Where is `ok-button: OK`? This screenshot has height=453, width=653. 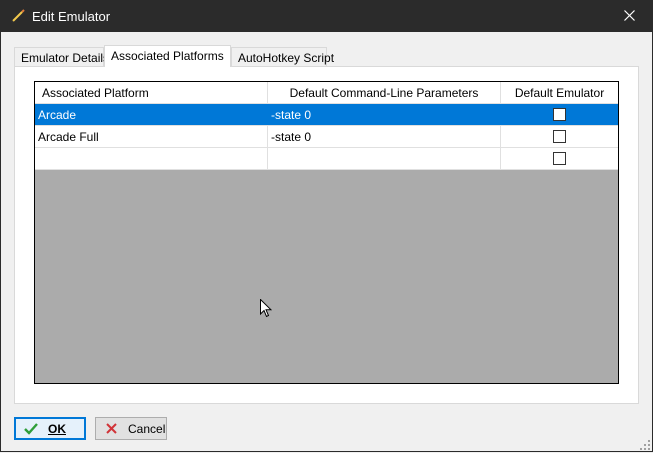
ok-button: OK is located at coordinates (50, 428).